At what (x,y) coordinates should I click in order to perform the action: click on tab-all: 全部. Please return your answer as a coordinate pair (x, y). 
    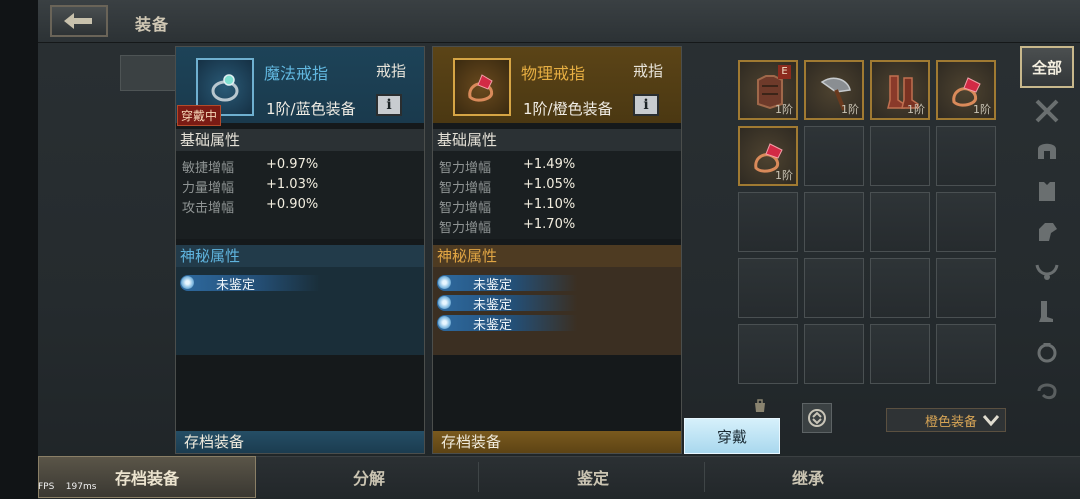
    Looking at the image, I should click on (1047, 67).